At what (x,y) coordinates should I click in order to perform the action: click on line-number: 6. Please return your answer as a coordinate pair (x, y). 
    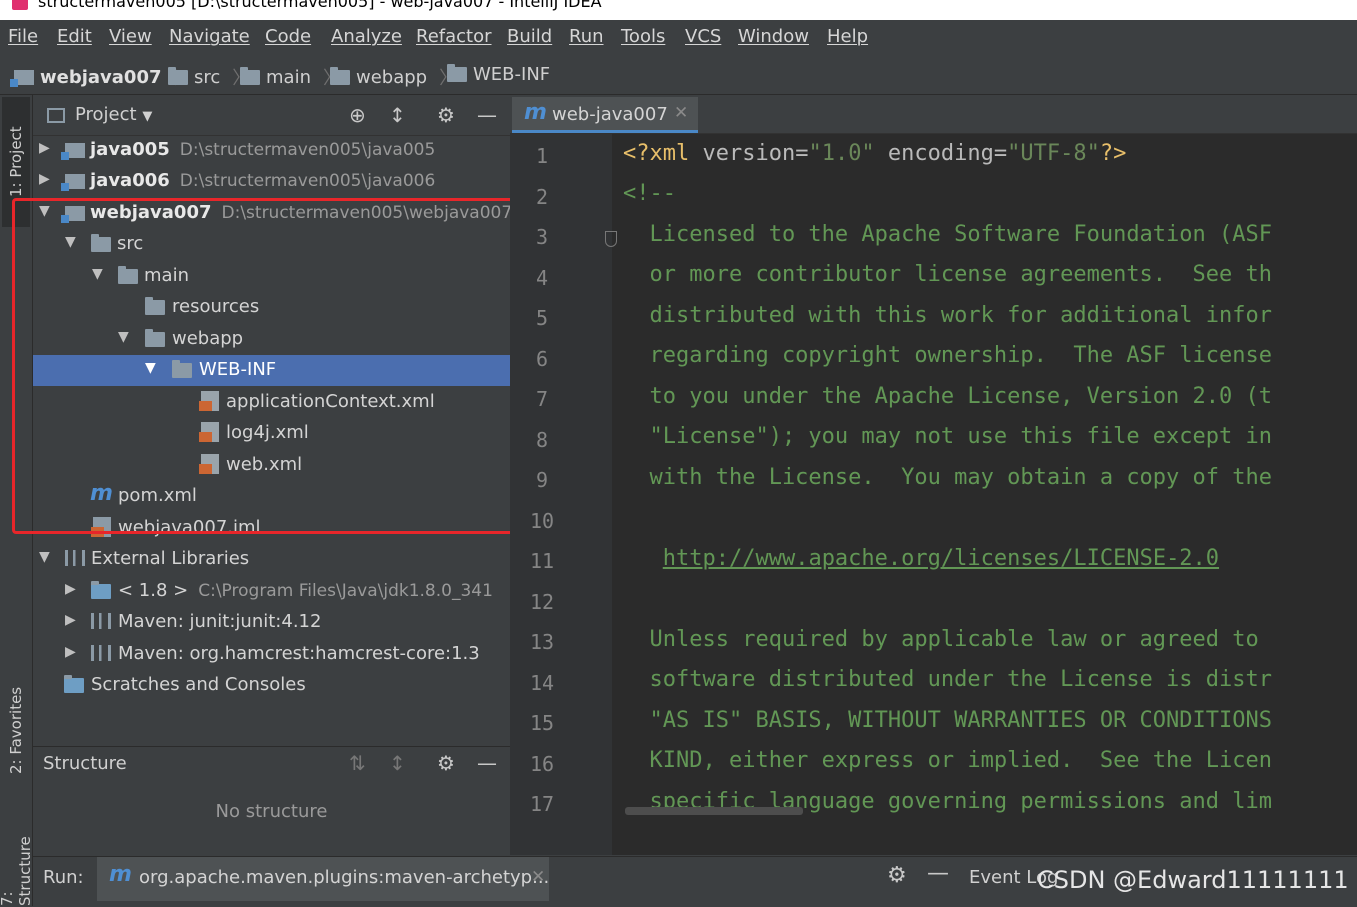
    Looking at the image, I should click on (542, 359).